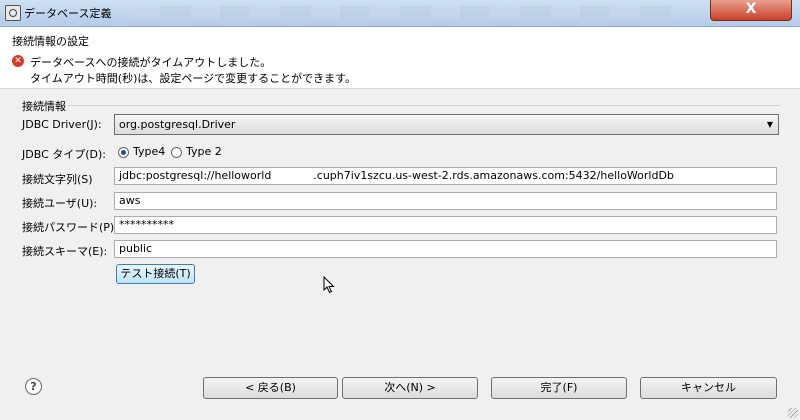  What do you see at coordinates (445, 249) in the screenshot?
I see `schema-field: public` at bounding box center [445, 249].